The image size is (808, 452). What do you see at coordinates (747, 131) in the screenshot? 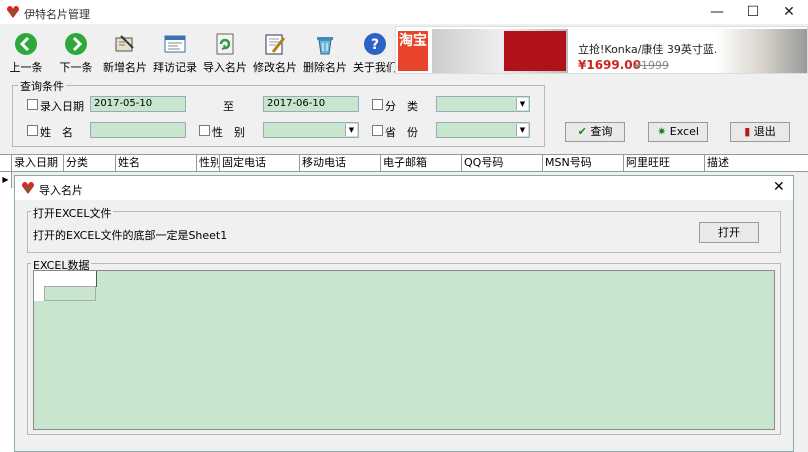
I see `exit-door-icon: ▮` at bounding box center [747, 131].